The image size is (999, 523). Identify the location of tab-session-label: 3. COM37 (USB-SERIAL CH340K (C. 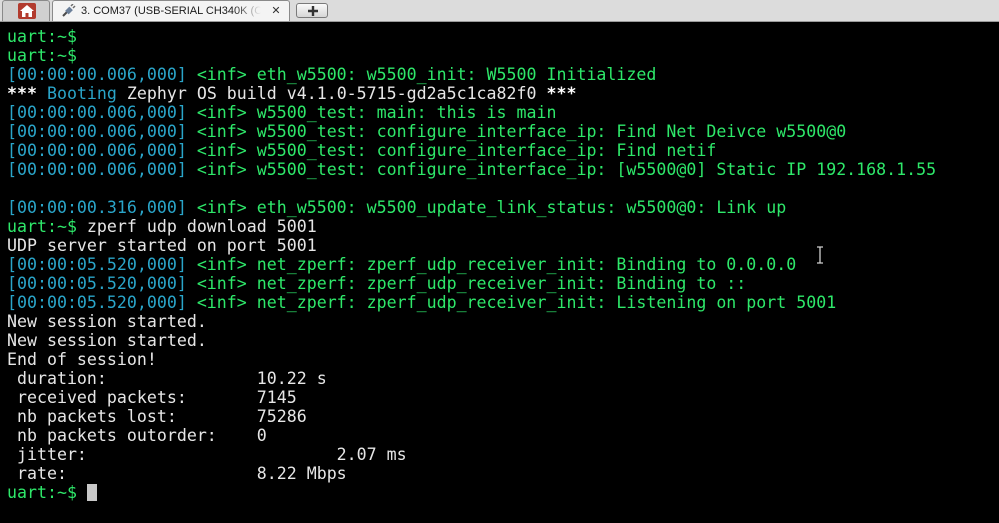
(171, 11).